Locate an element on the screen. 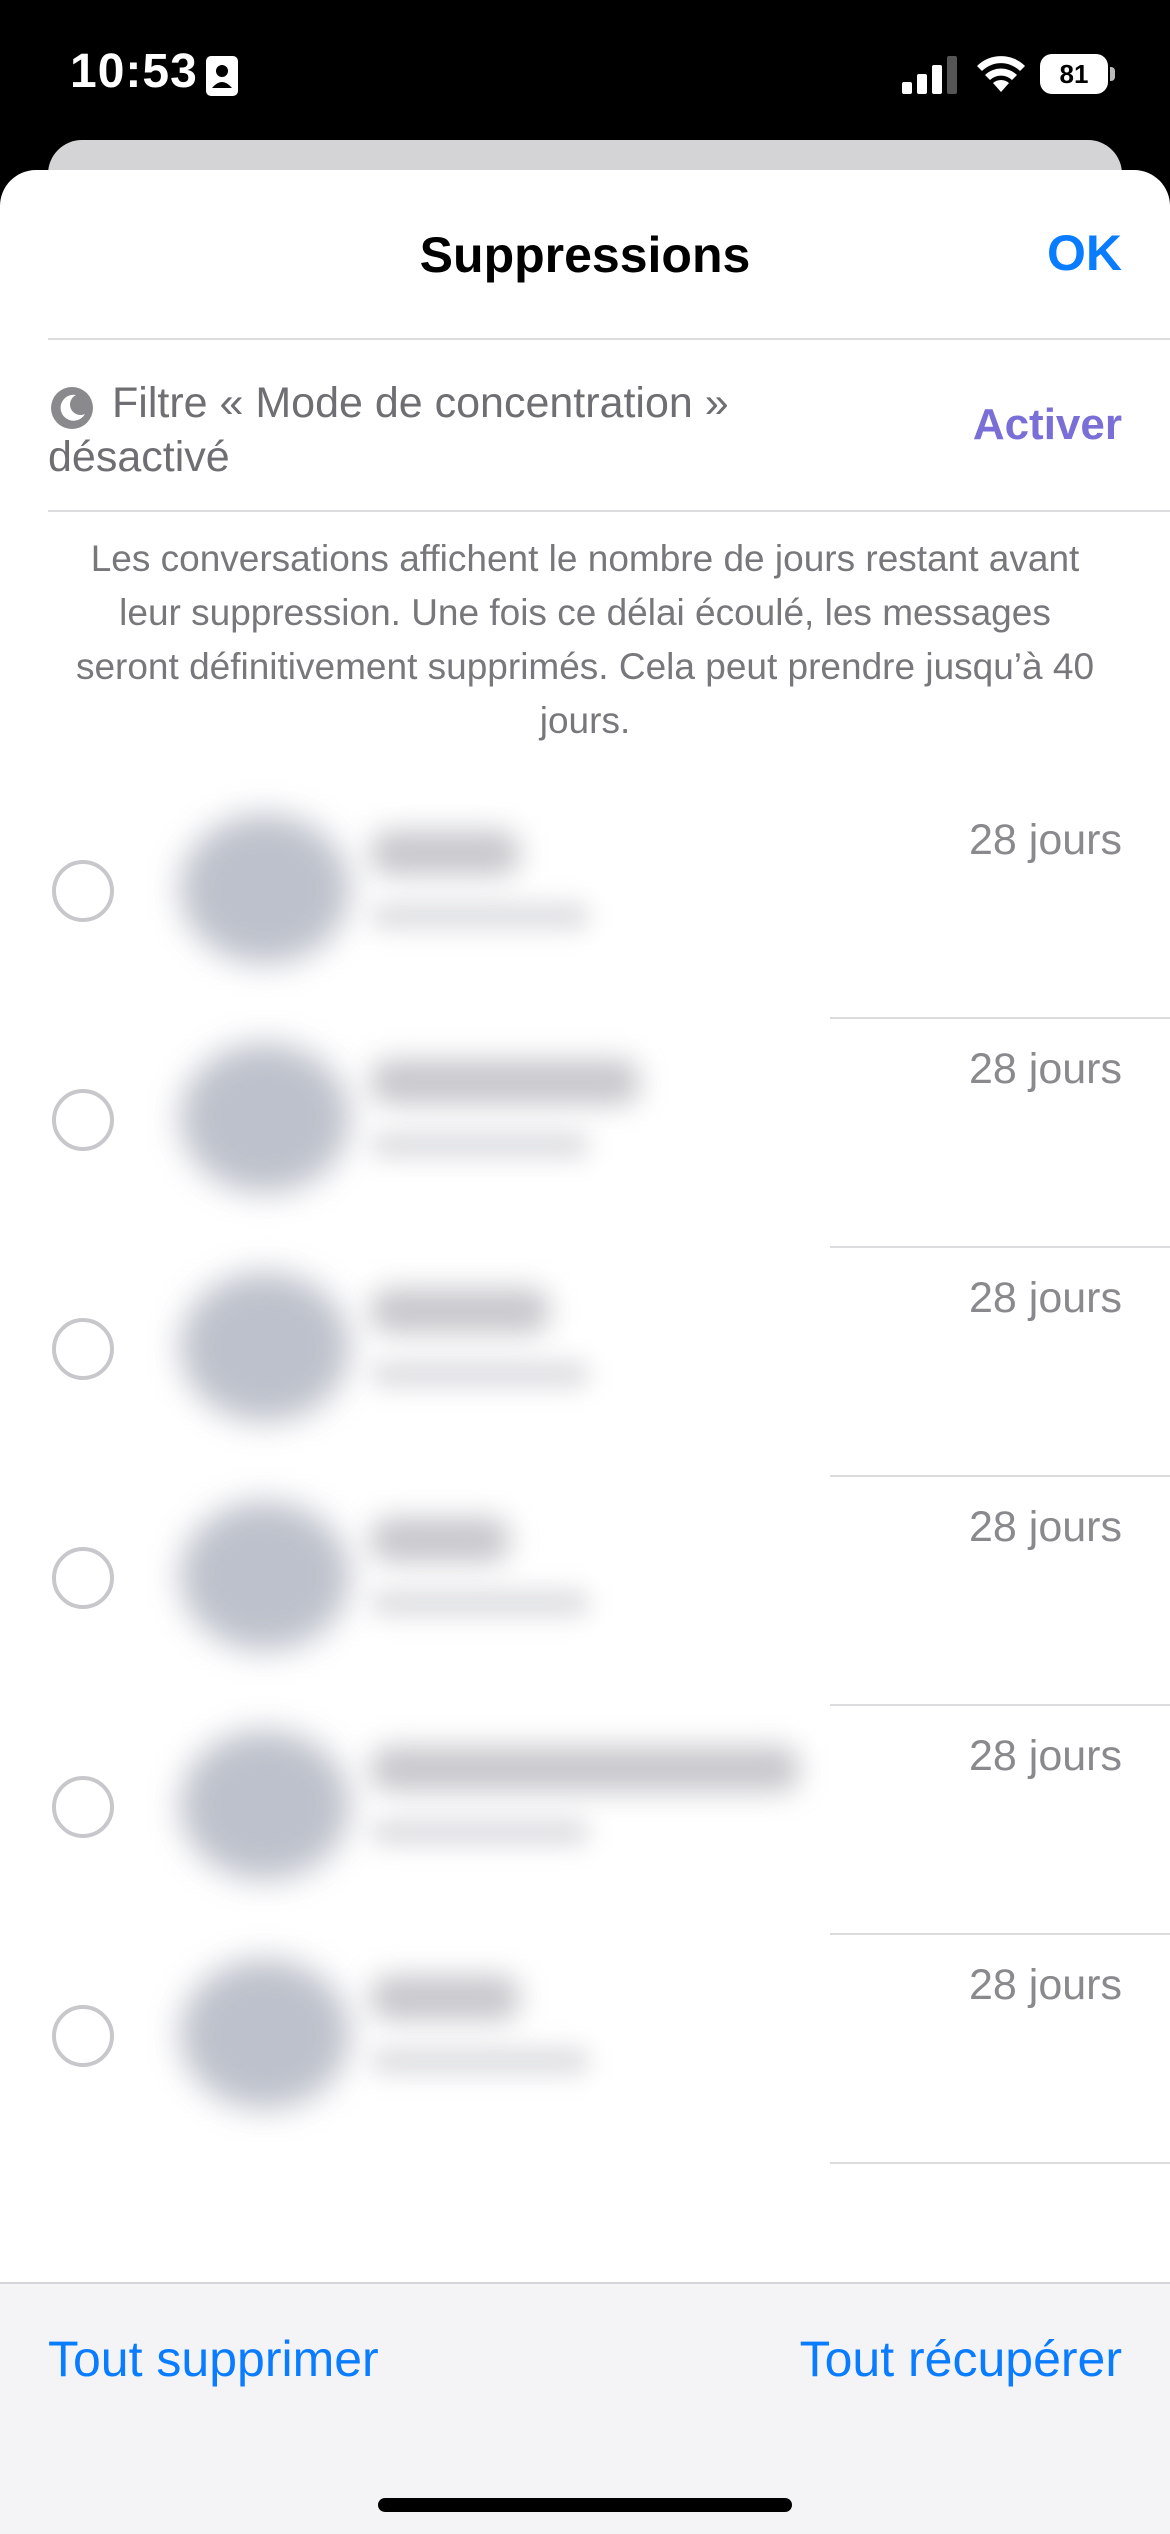 The width and height of the screenshot is (1170, 2534). status-time: 10:53 is located at coordinates (134, 71).